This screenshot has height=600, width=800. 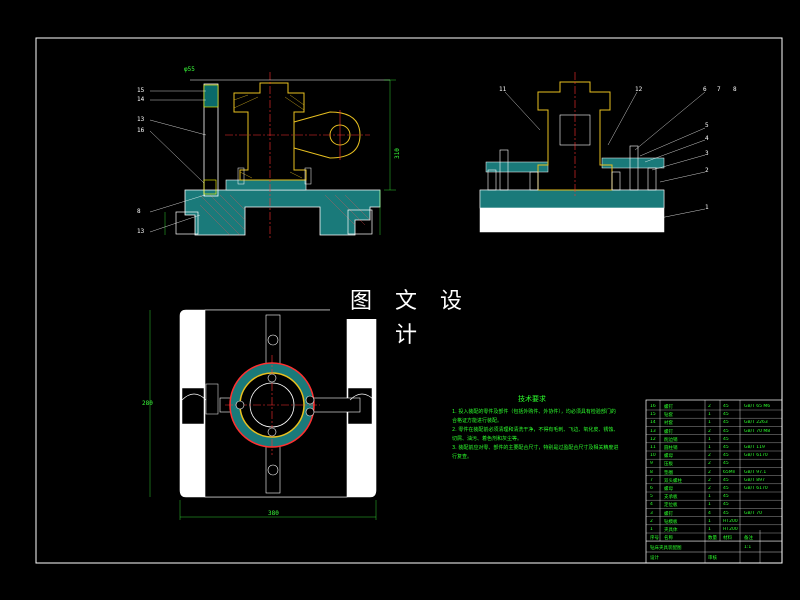 I want to click on bom-cell: 序号, so click(x=654, y=539).